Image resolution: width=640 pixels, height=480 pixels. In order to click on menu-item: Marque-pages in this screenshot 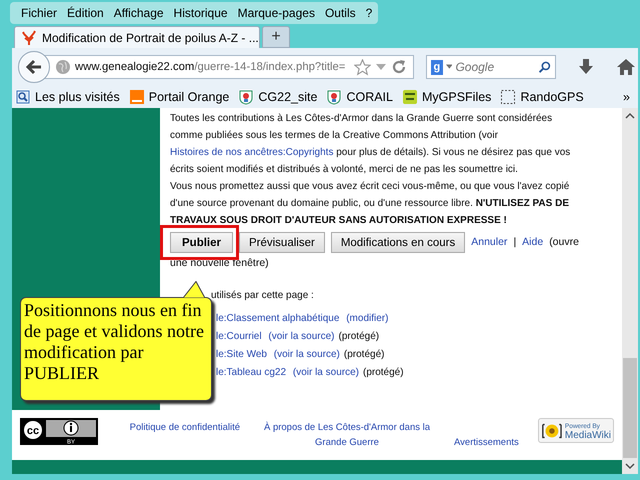, I will do `click(276, 13)`.